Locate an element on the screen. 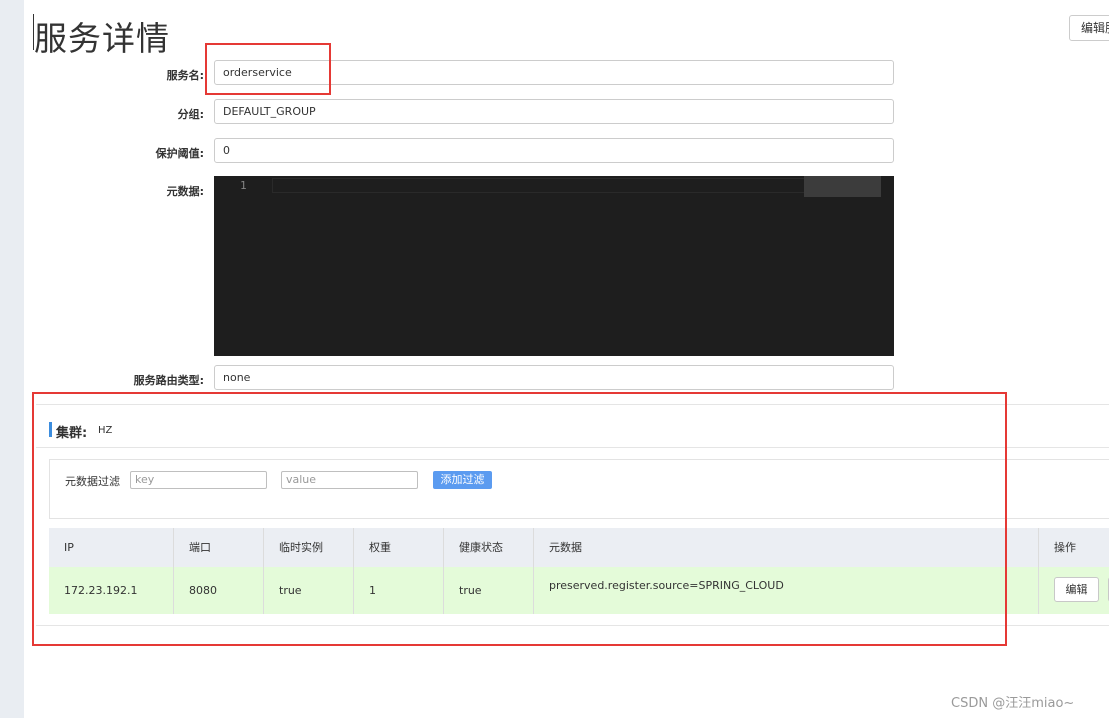 This screenshot has width=1109, height=718. header-actions: 操作 is located at coordinates (1065, 547).